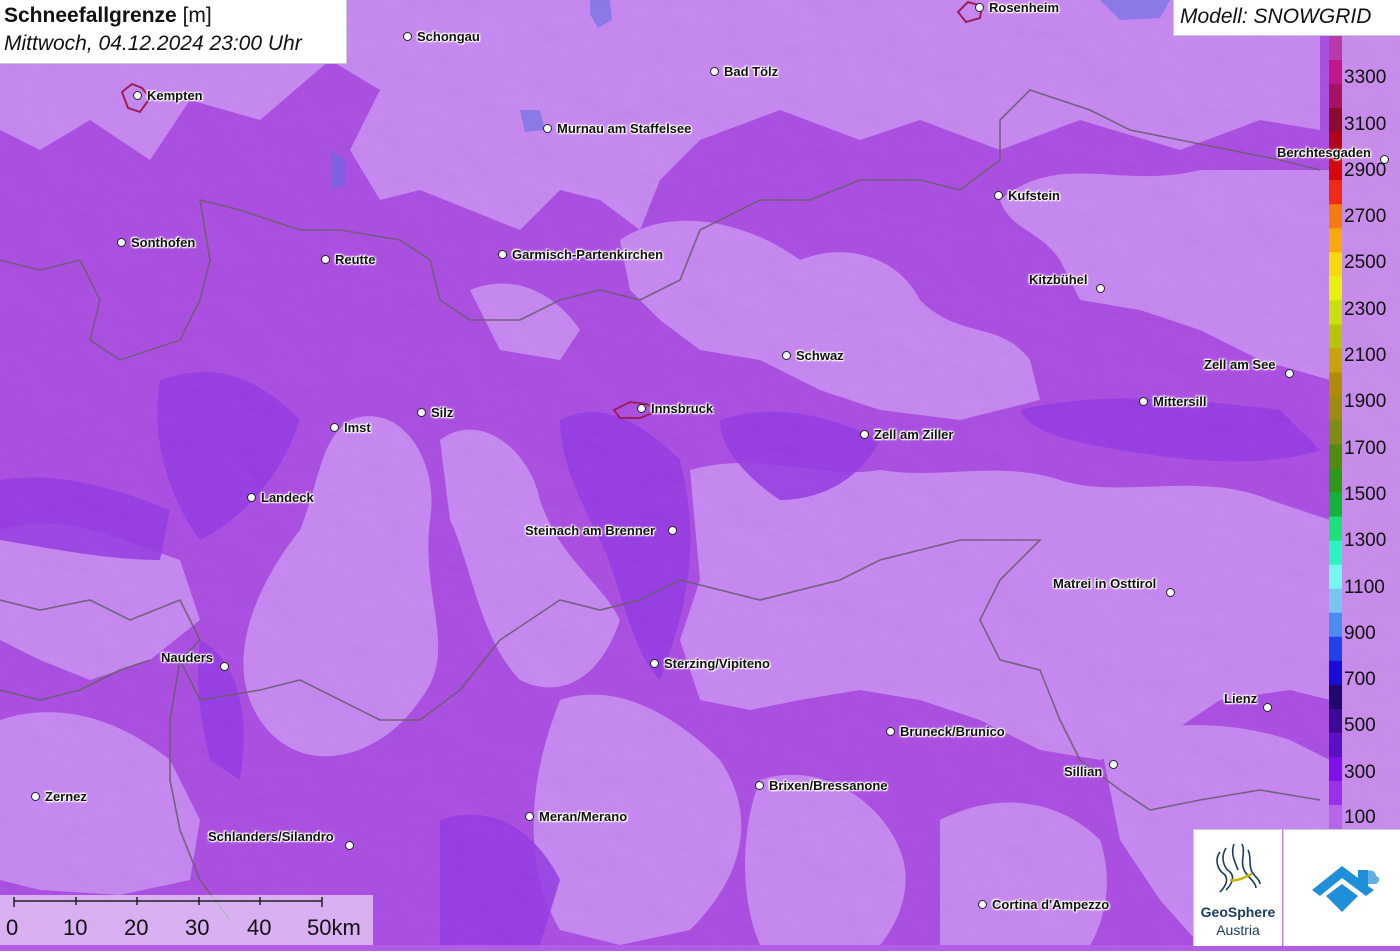 Image resolution: width=1400 pixels, height=951 pixels. Describe the element at coordinates (108, 15) in the screenshot. I see `map-title: Schneefallgrenze [m]` at that location.